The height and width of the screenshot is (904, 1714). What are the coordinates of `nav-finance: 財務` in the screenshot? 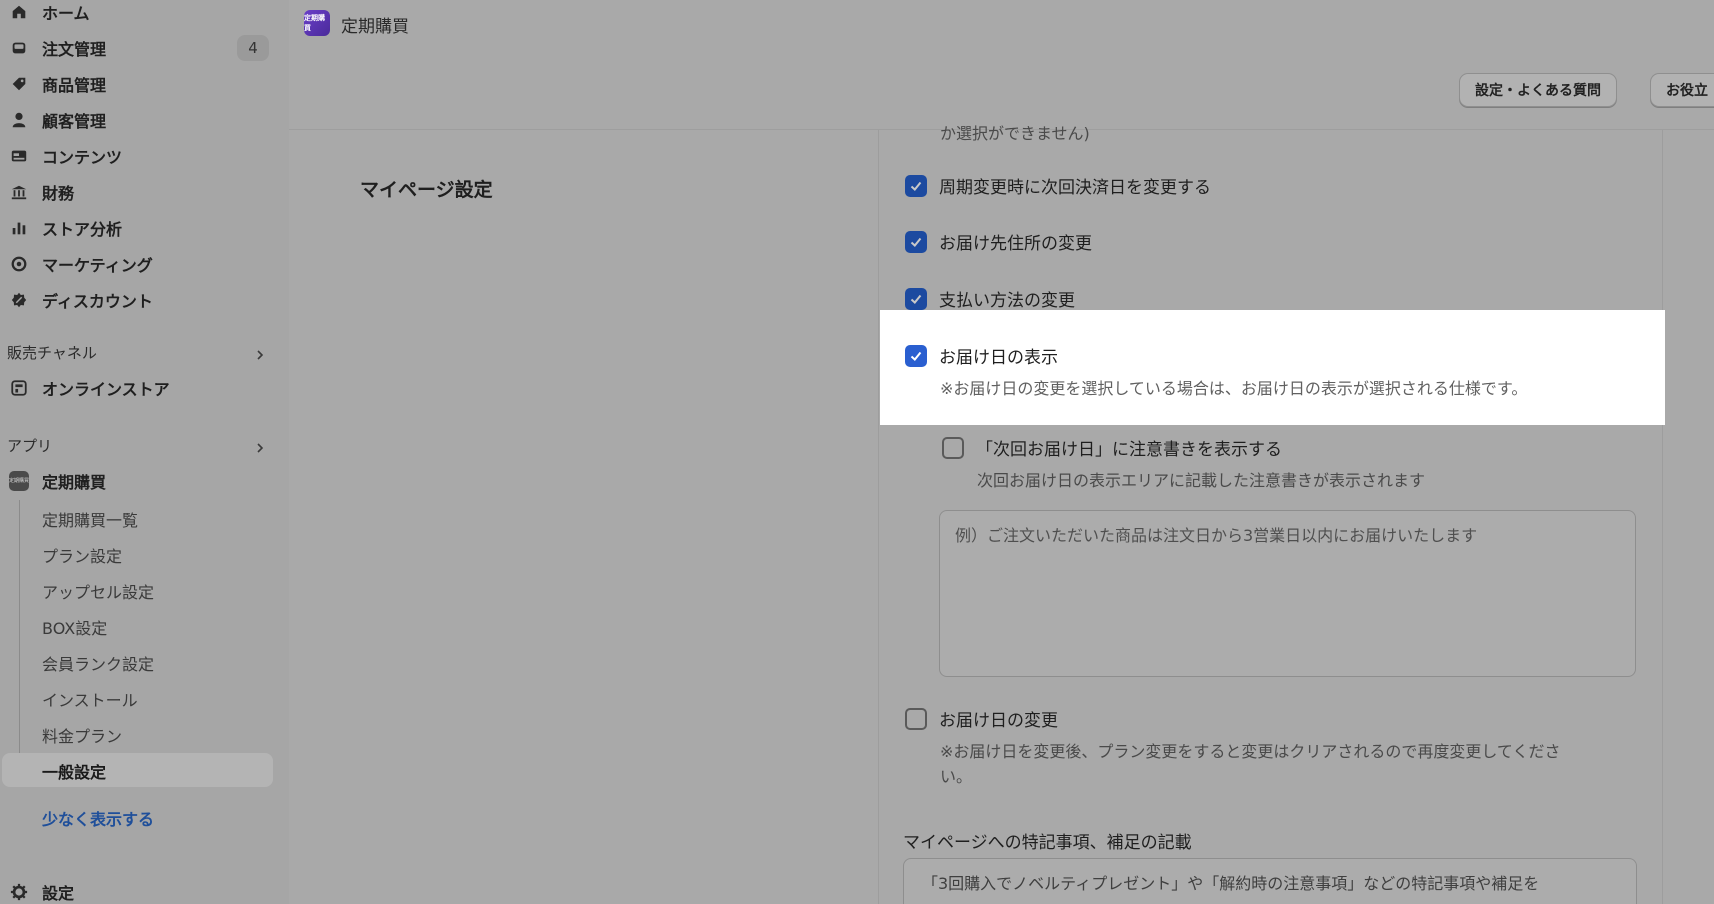 It's located at (137, 192).